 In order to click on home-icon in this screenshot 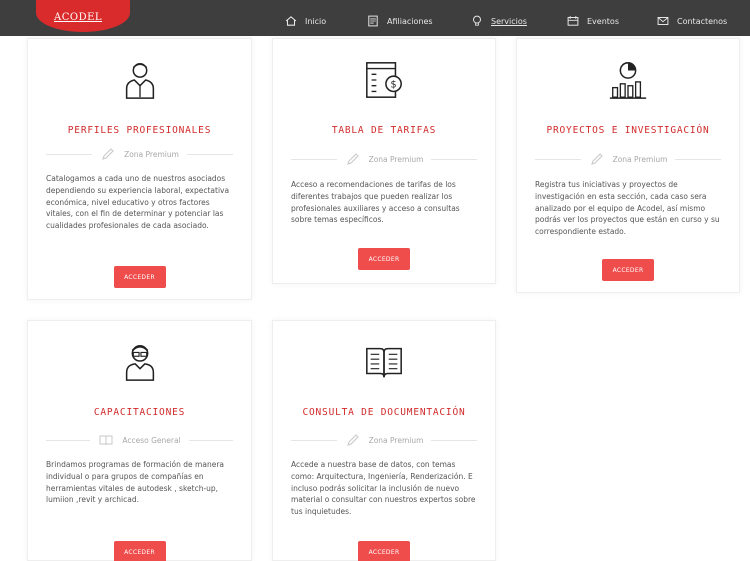, I will do `click(291, 21)`.